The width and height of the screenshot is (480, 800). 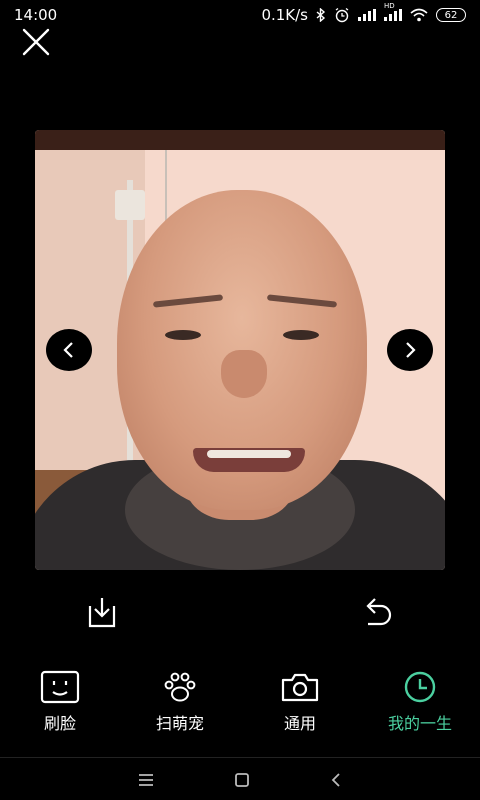 I want to click on status-indicators: 0.1K/s HD 62, so click(x=363, y=13).